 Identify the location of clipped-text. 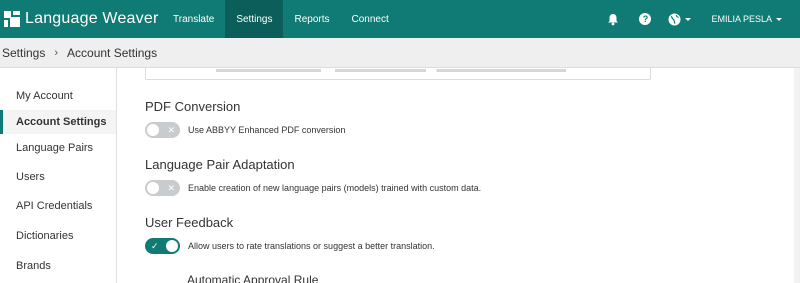
(391, 70).